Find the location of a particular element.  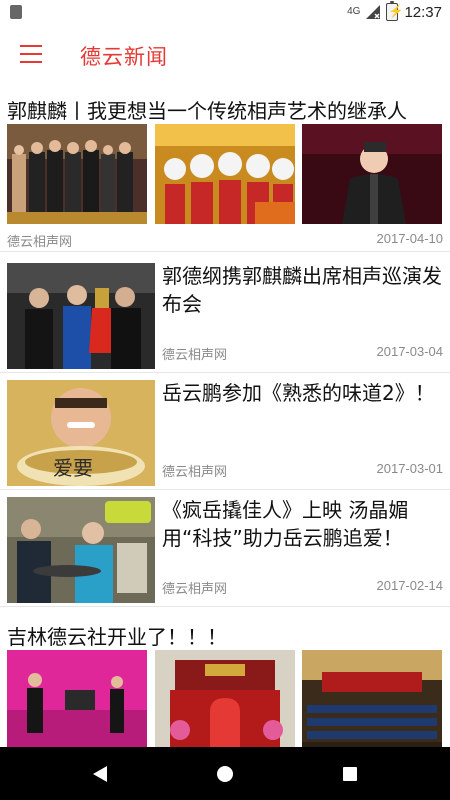

status-time: 12:37 is located at coordinates (423, 12).